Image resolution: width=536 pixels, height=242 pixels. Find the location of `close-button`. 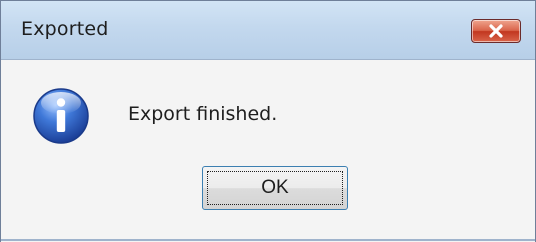

close-button is located at coordinates (496, 31).